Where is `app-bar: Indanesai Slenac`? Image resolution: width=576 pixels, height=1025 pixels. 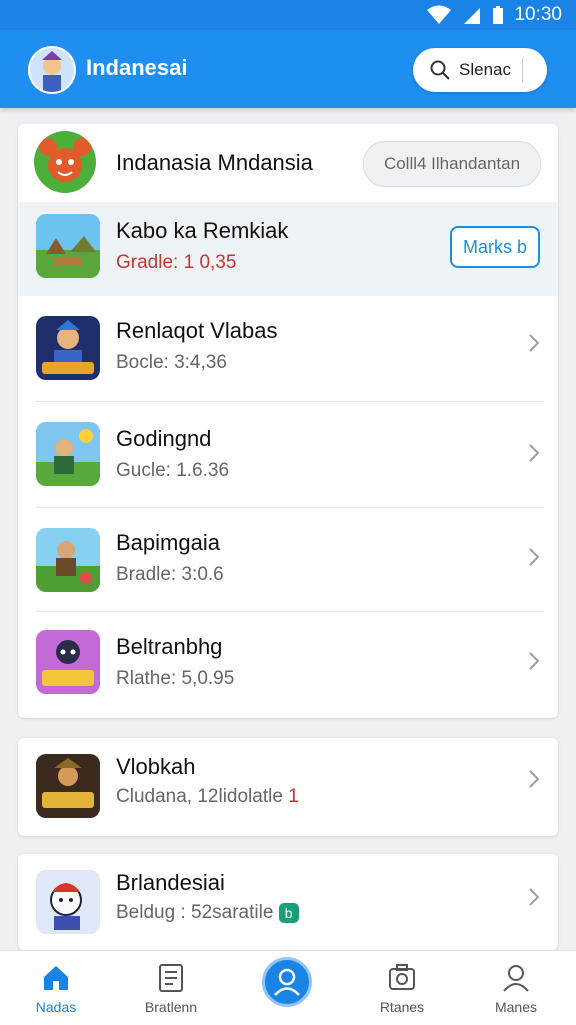 app-bar: Indanesai Slenac is located at coordinates (288, 69).